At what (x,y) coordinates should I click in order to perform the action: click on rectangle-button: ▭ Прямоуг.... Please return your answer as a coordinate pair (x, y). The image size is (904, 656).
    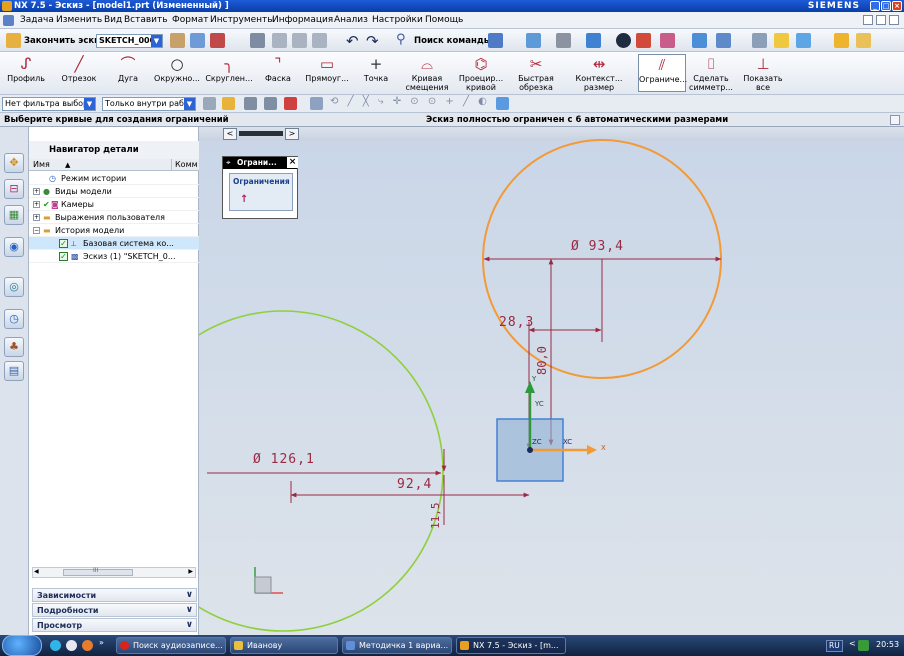
    Looking at the image, I should click on (327, 73).